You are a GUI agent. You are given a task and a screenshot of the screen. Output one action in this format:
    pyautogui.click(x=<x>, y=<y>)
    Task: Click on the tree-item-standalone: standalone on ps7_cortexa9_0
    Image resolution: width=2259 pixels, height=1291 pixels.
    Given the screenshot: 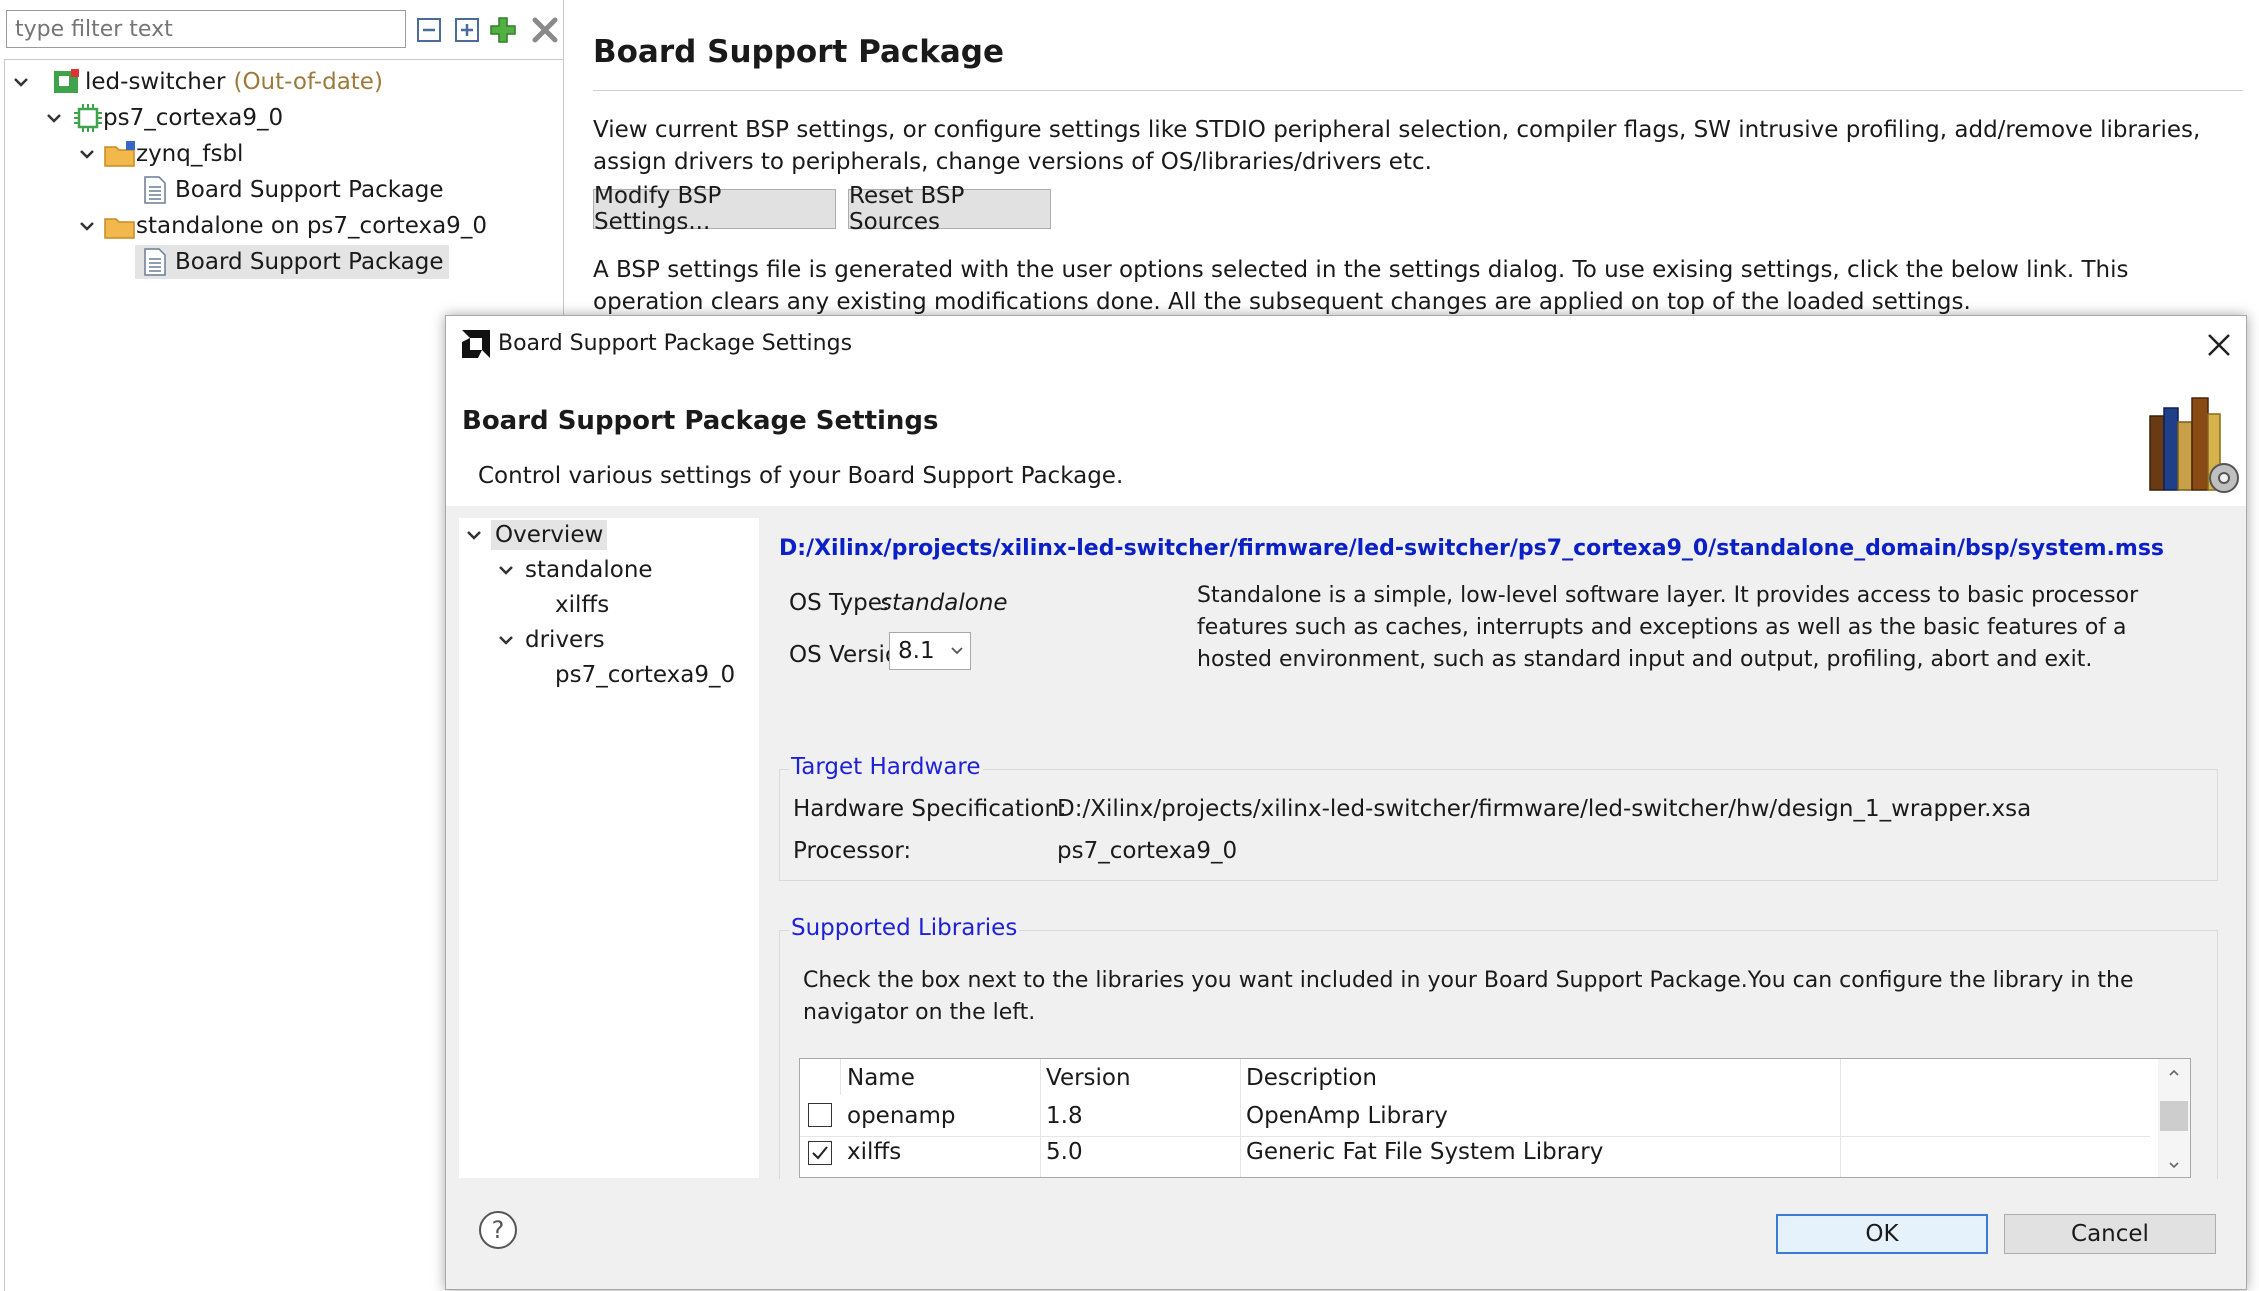 What is the action you would take?
    pyautogui.click(x=282, y=226)
    